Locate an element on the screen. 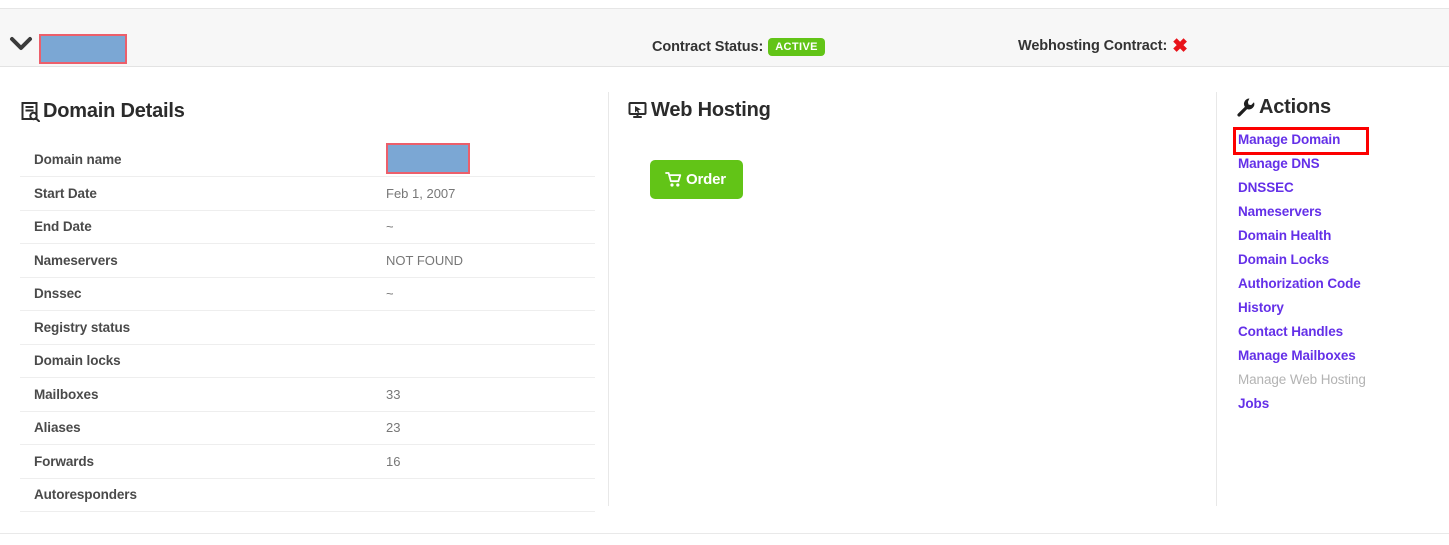 This screenshot has width=1449, height=545. table-row: Domain name is located at coordinates (307, 160).